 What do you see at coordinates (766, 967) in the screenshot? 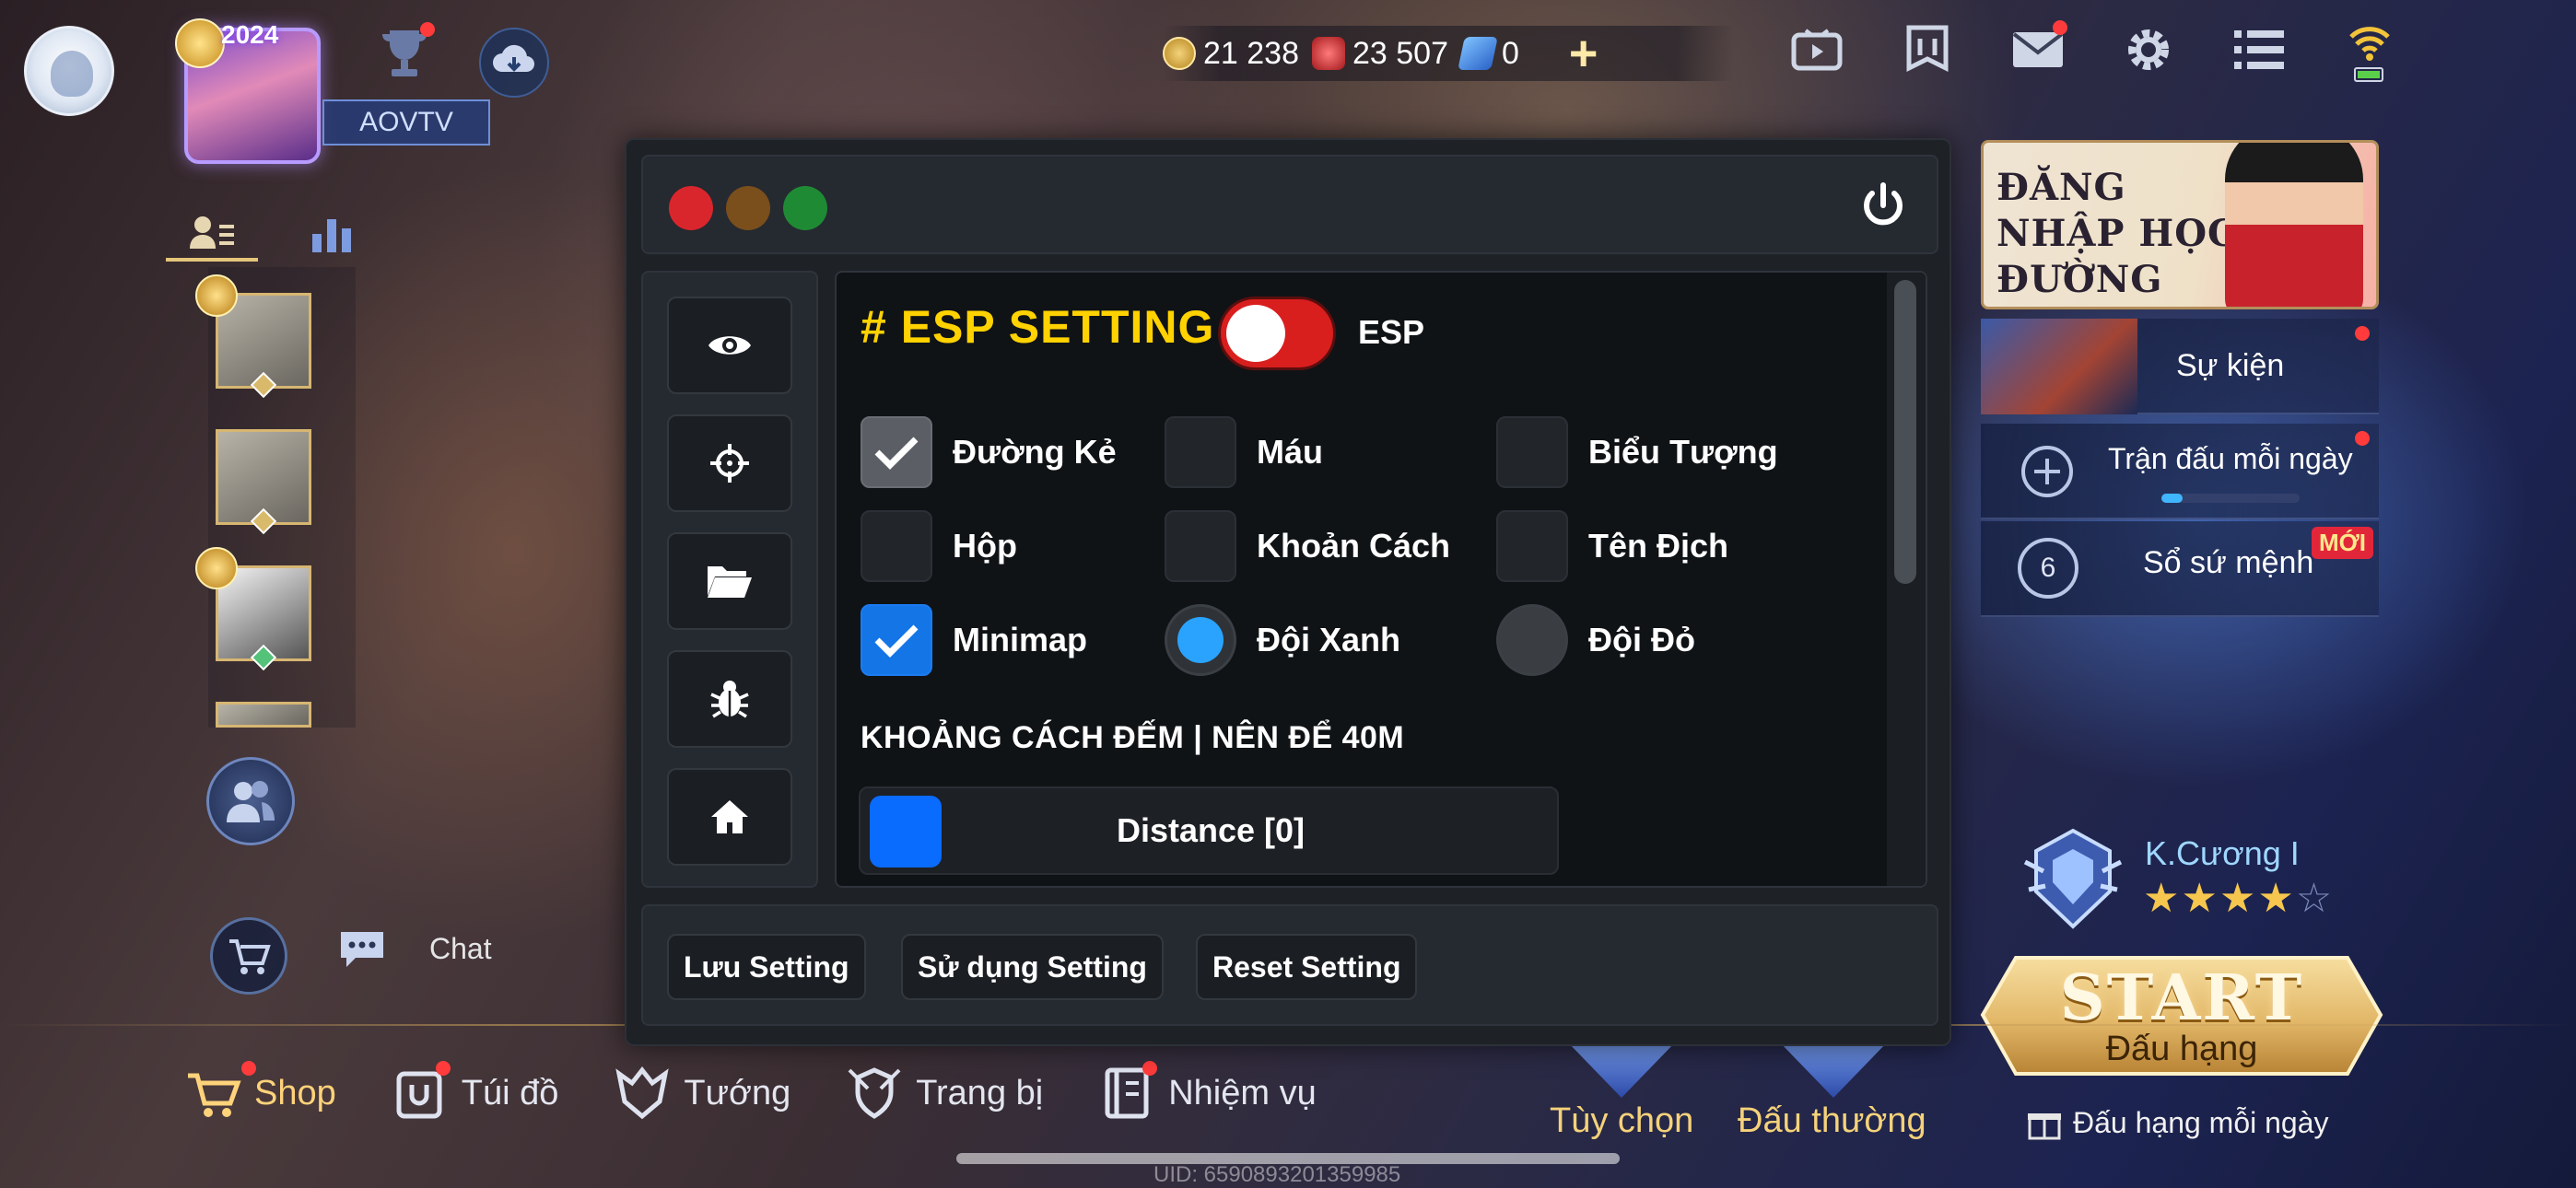
I see `save-setting-button: Lưu Setting` at bounding box center [766, 967].